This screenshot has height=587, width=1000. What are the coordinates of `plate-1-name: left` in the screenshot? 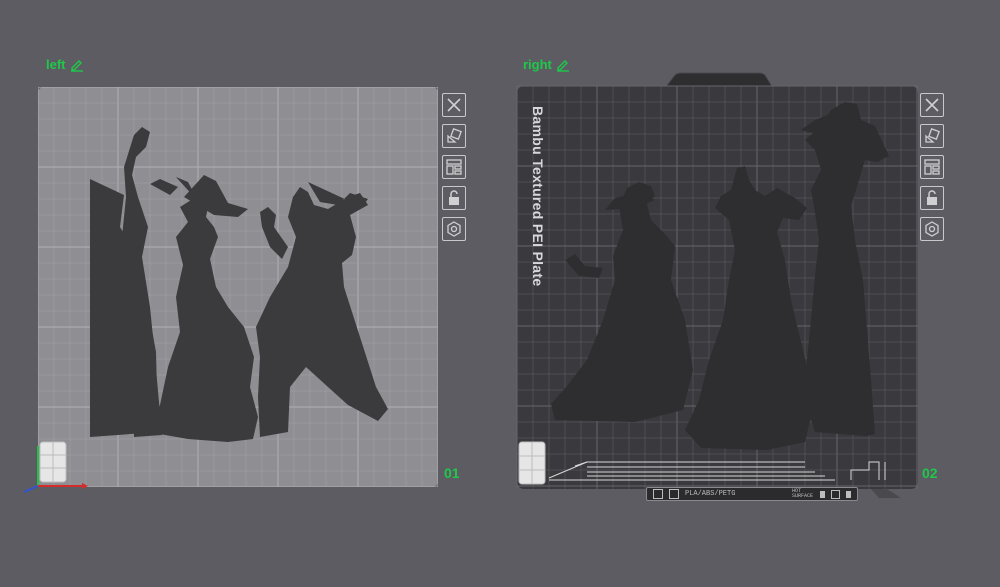 It's located at (65, 64).